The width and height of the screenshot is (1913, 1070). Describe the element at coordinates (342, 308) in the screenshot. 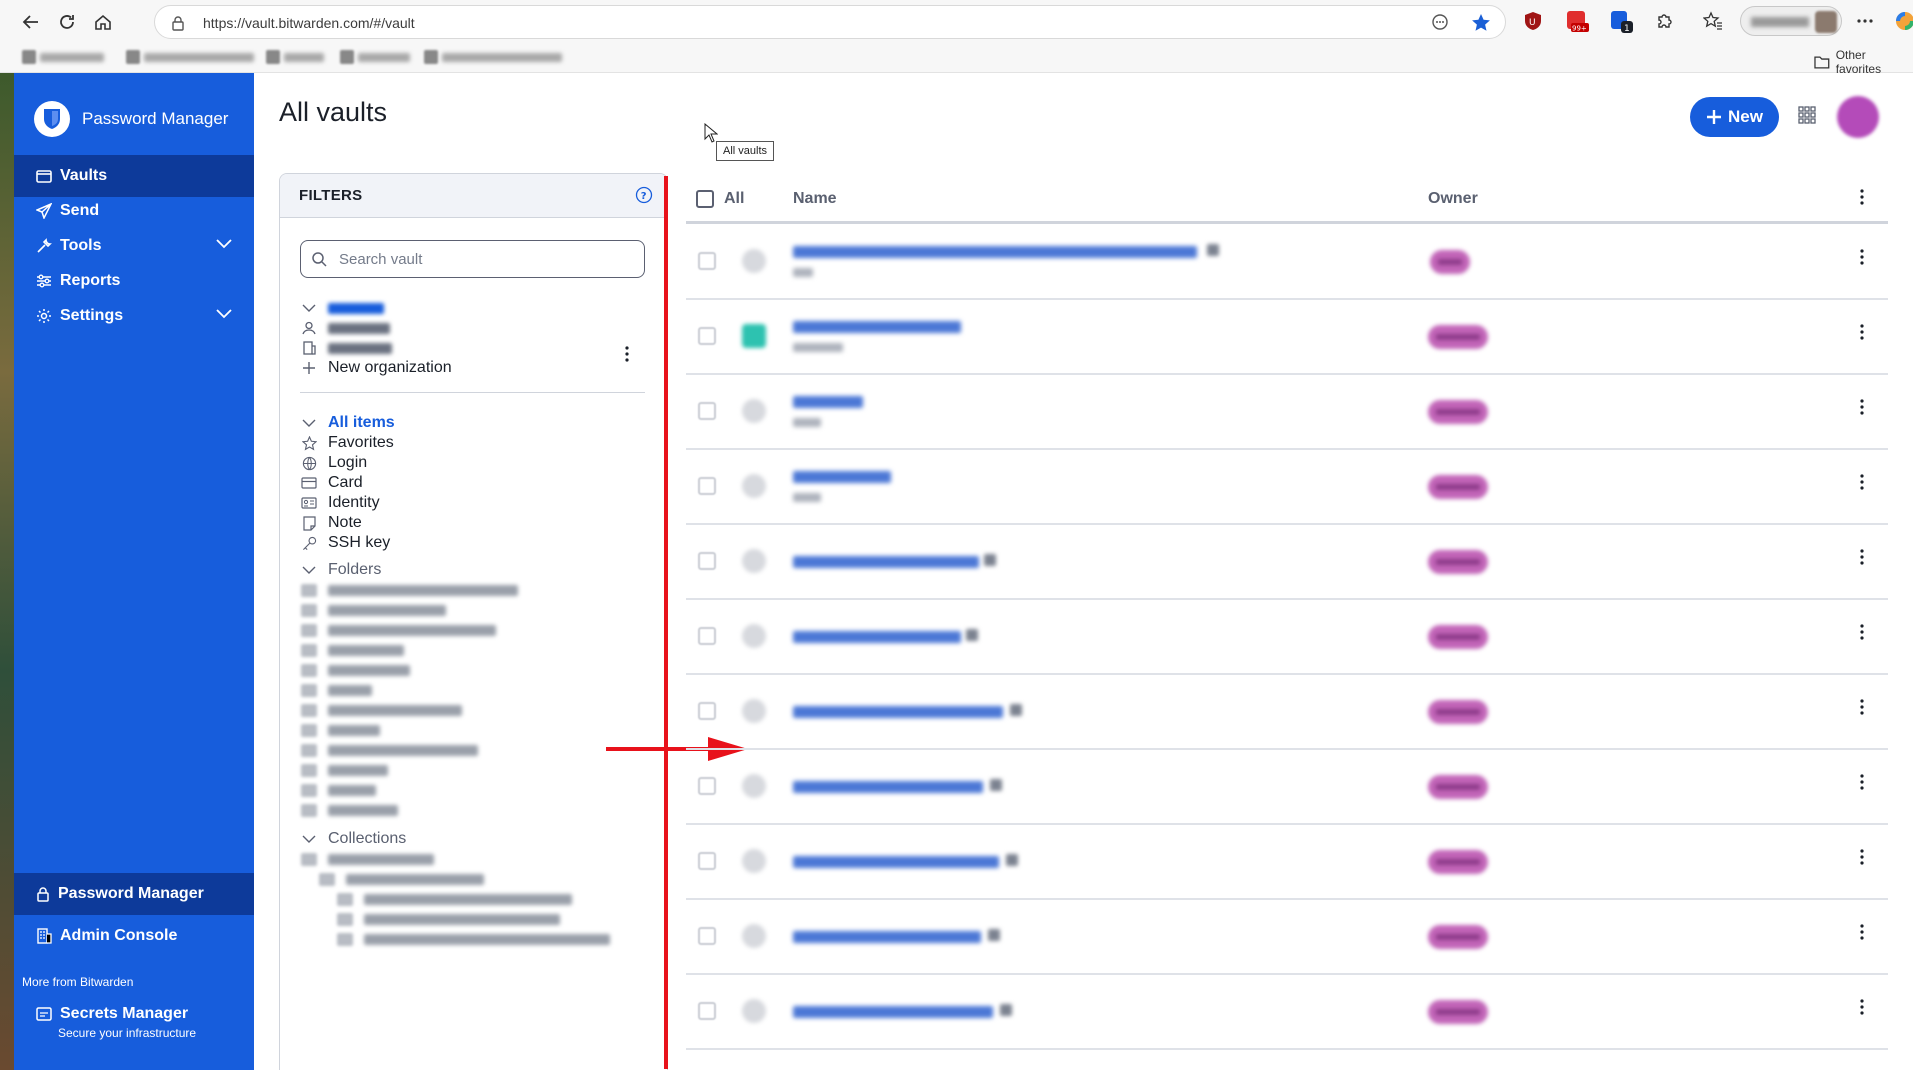

I see `vault-filter-all-vaults` at that location.